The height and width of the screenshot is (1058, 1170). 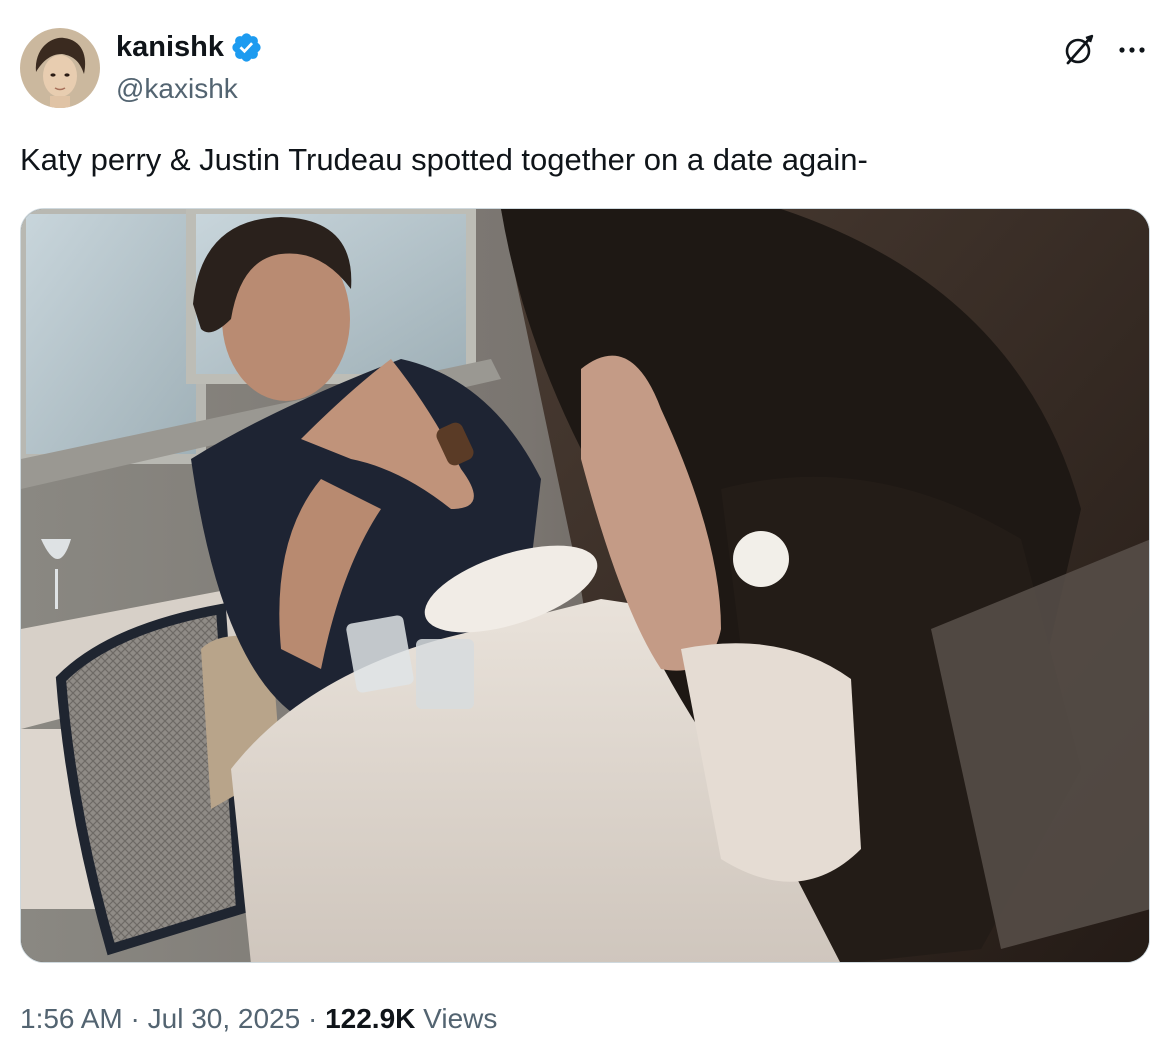 I want to click on tweet-time: 1:56 AM, so click(x=71, y=1018).